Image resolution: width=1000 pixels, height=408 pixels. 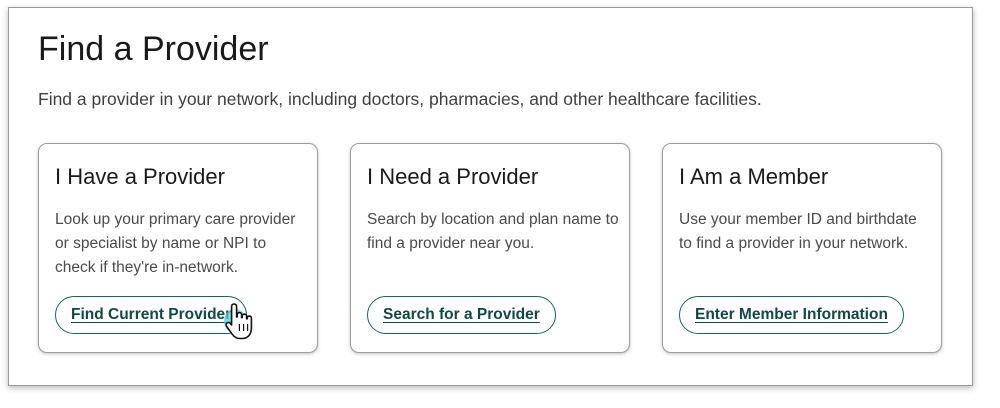 What do you see at coordinates (453, 176) in the screenshot?
I see `card-title: I Need a Provider` at bounding box center [453, 176].